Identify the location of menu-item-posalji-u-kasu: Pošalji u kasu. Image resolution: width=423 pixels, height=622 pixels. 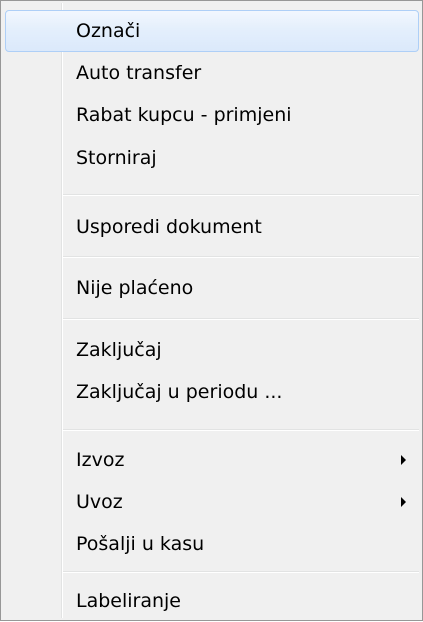
(212, 544).